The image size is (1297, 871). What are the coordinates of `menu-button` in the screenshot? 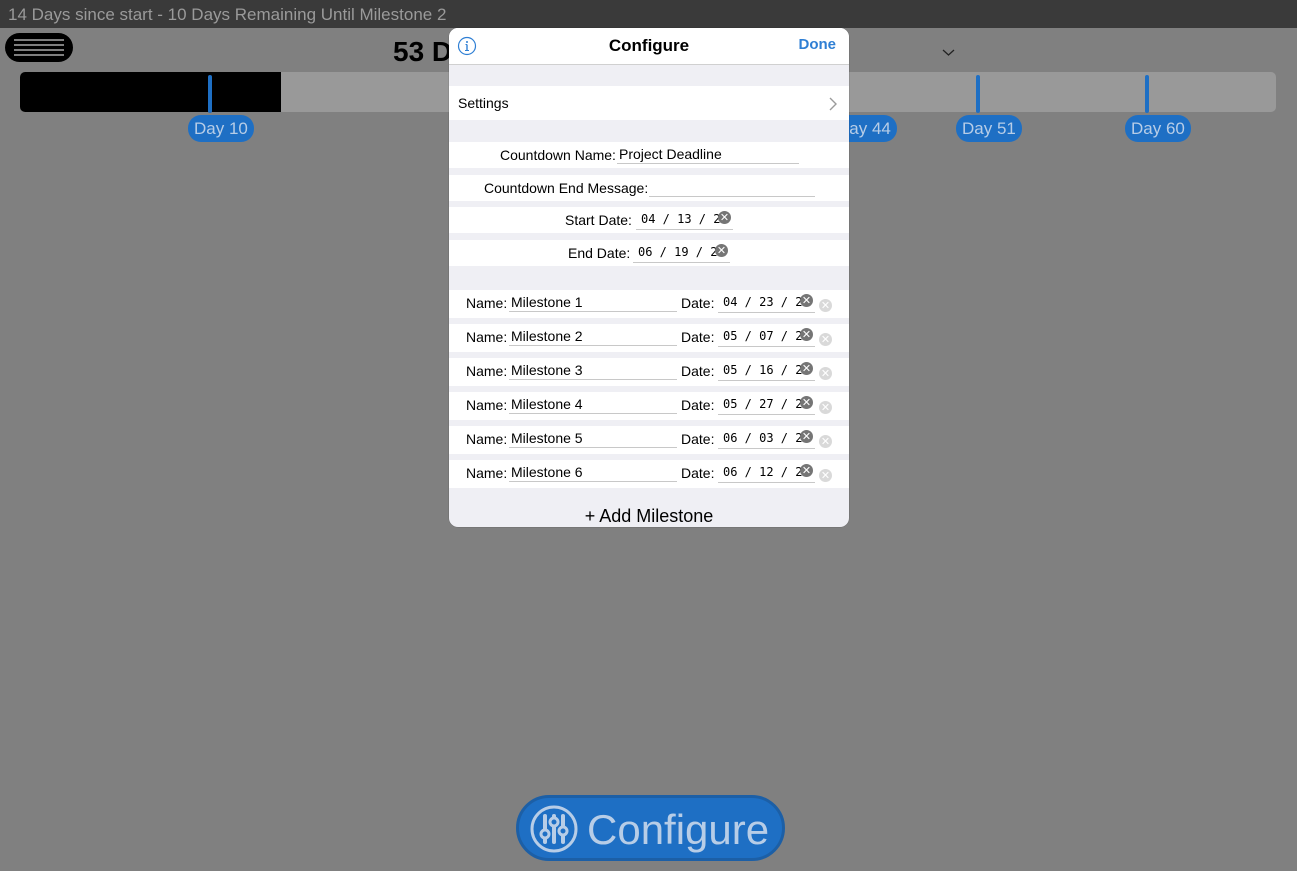 It's located at (39, 47).